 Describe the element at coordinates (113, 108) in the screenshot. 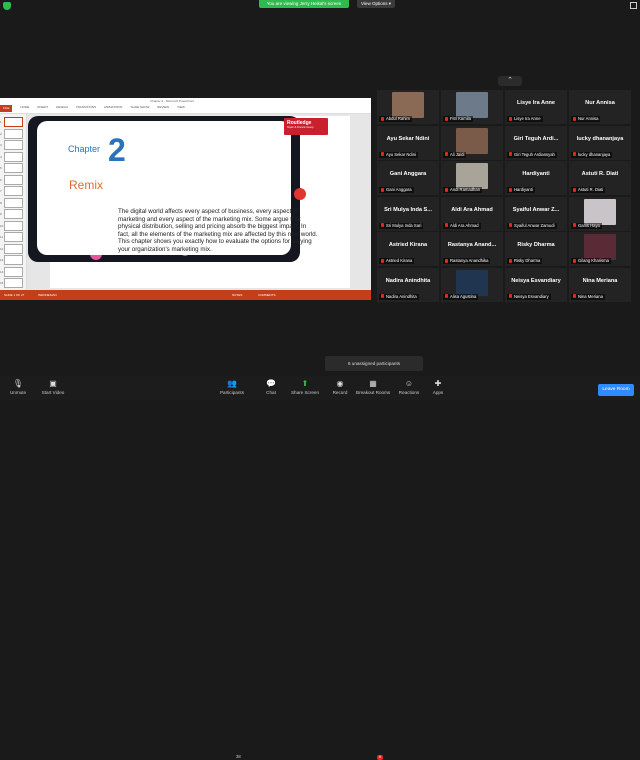

I see `ribbon-tab: ANIMATIONS` at that location.